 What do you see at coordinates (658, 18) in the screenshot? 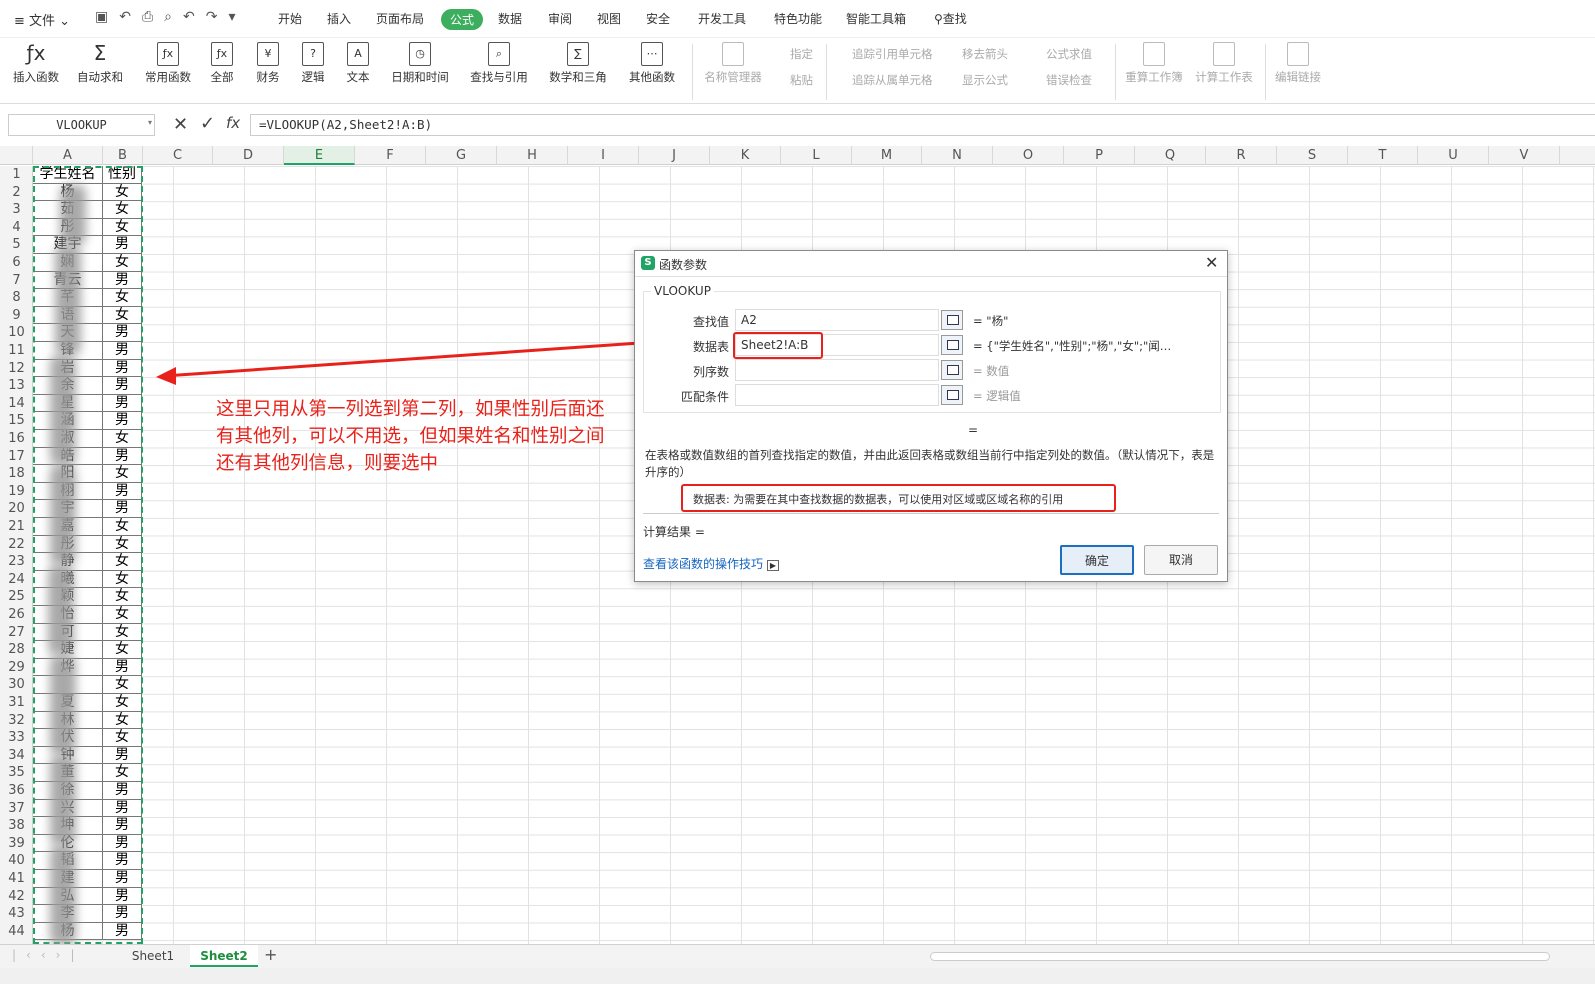
I see `menu-tab-7: 安全` at bounding box center [658, 18].